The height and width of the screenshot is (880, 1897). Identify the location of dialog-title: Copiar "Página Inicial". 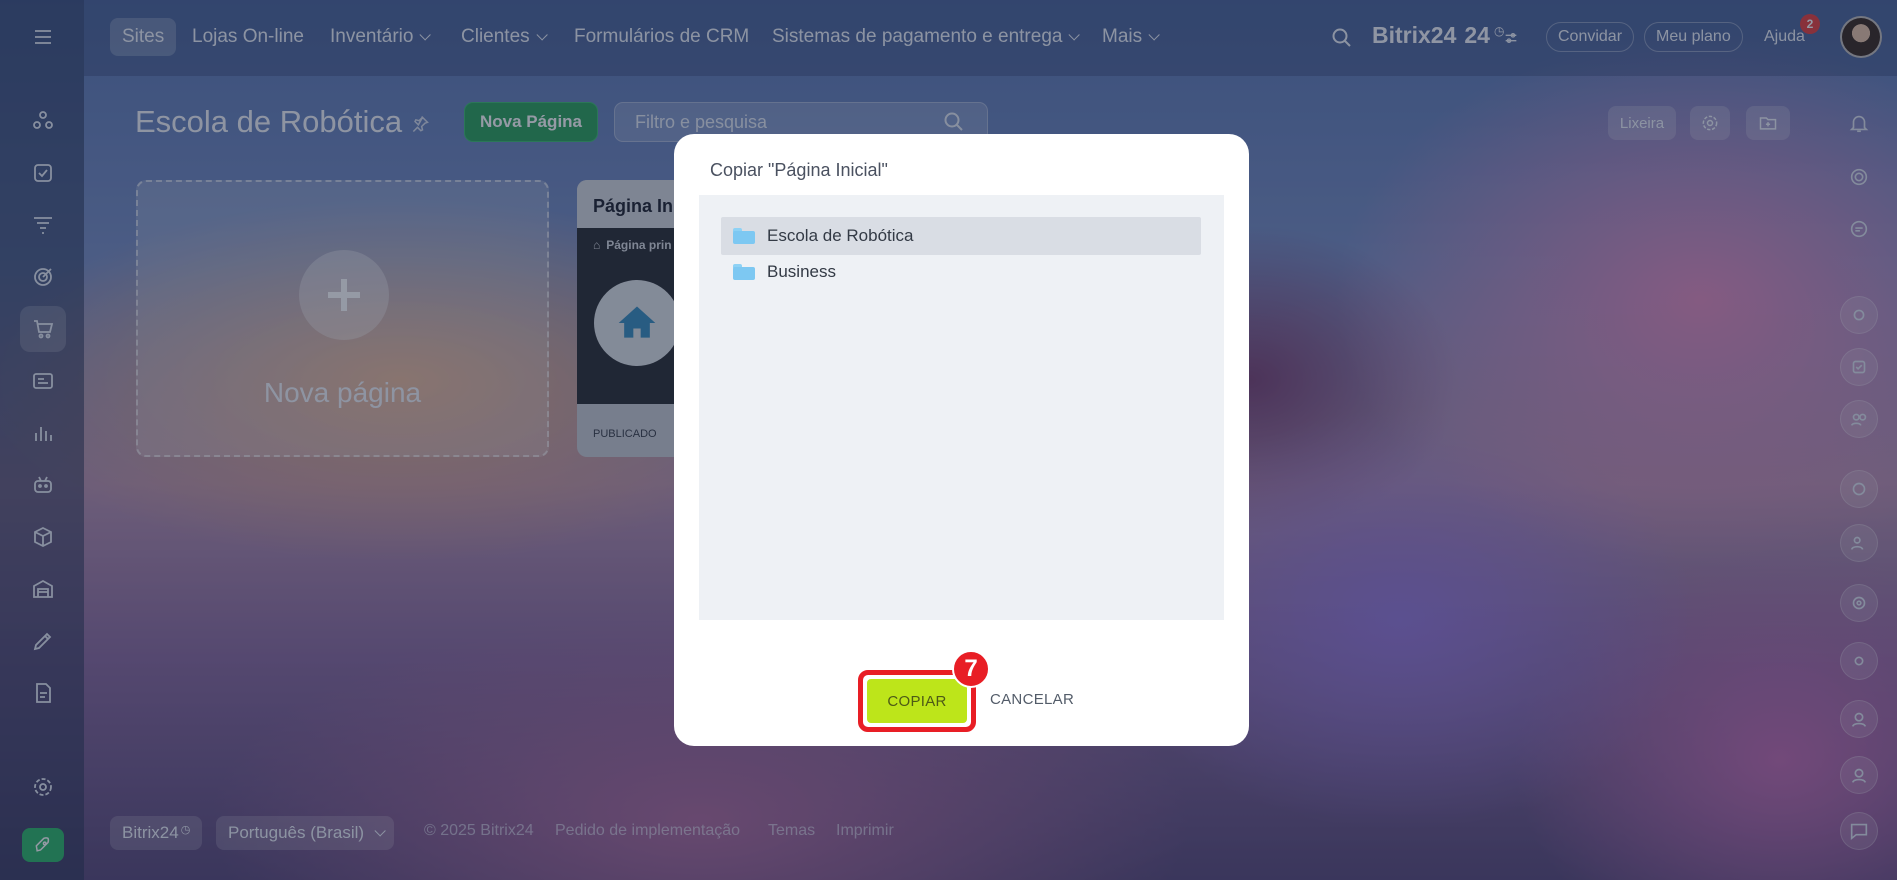
(799, 170).